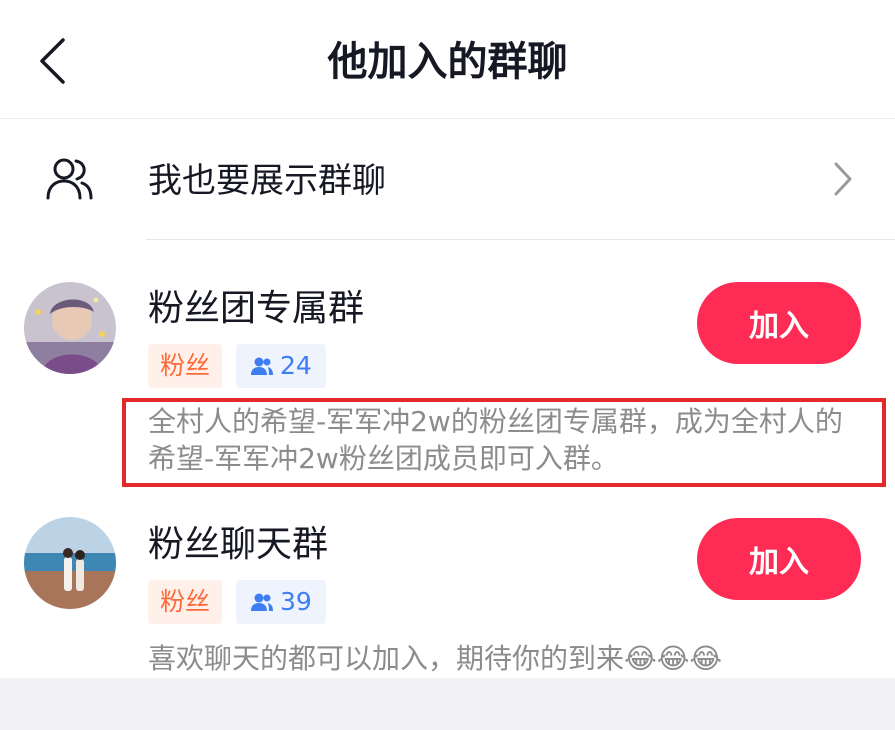  What do you see at coordinates (843, 179) in the screenshot?
I see `chevron-right-icon` at bounding box center [843, 179].